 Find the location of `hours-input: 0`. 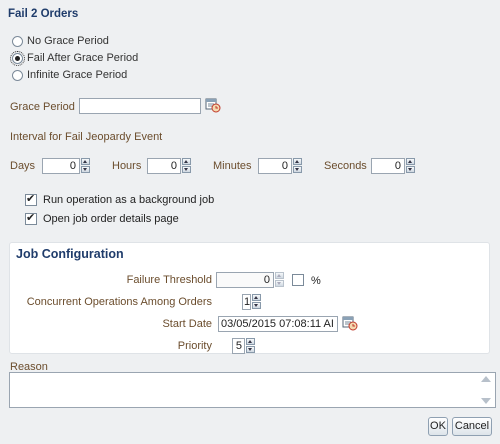

hours-input: 0 is located at coordinates (164, 166).